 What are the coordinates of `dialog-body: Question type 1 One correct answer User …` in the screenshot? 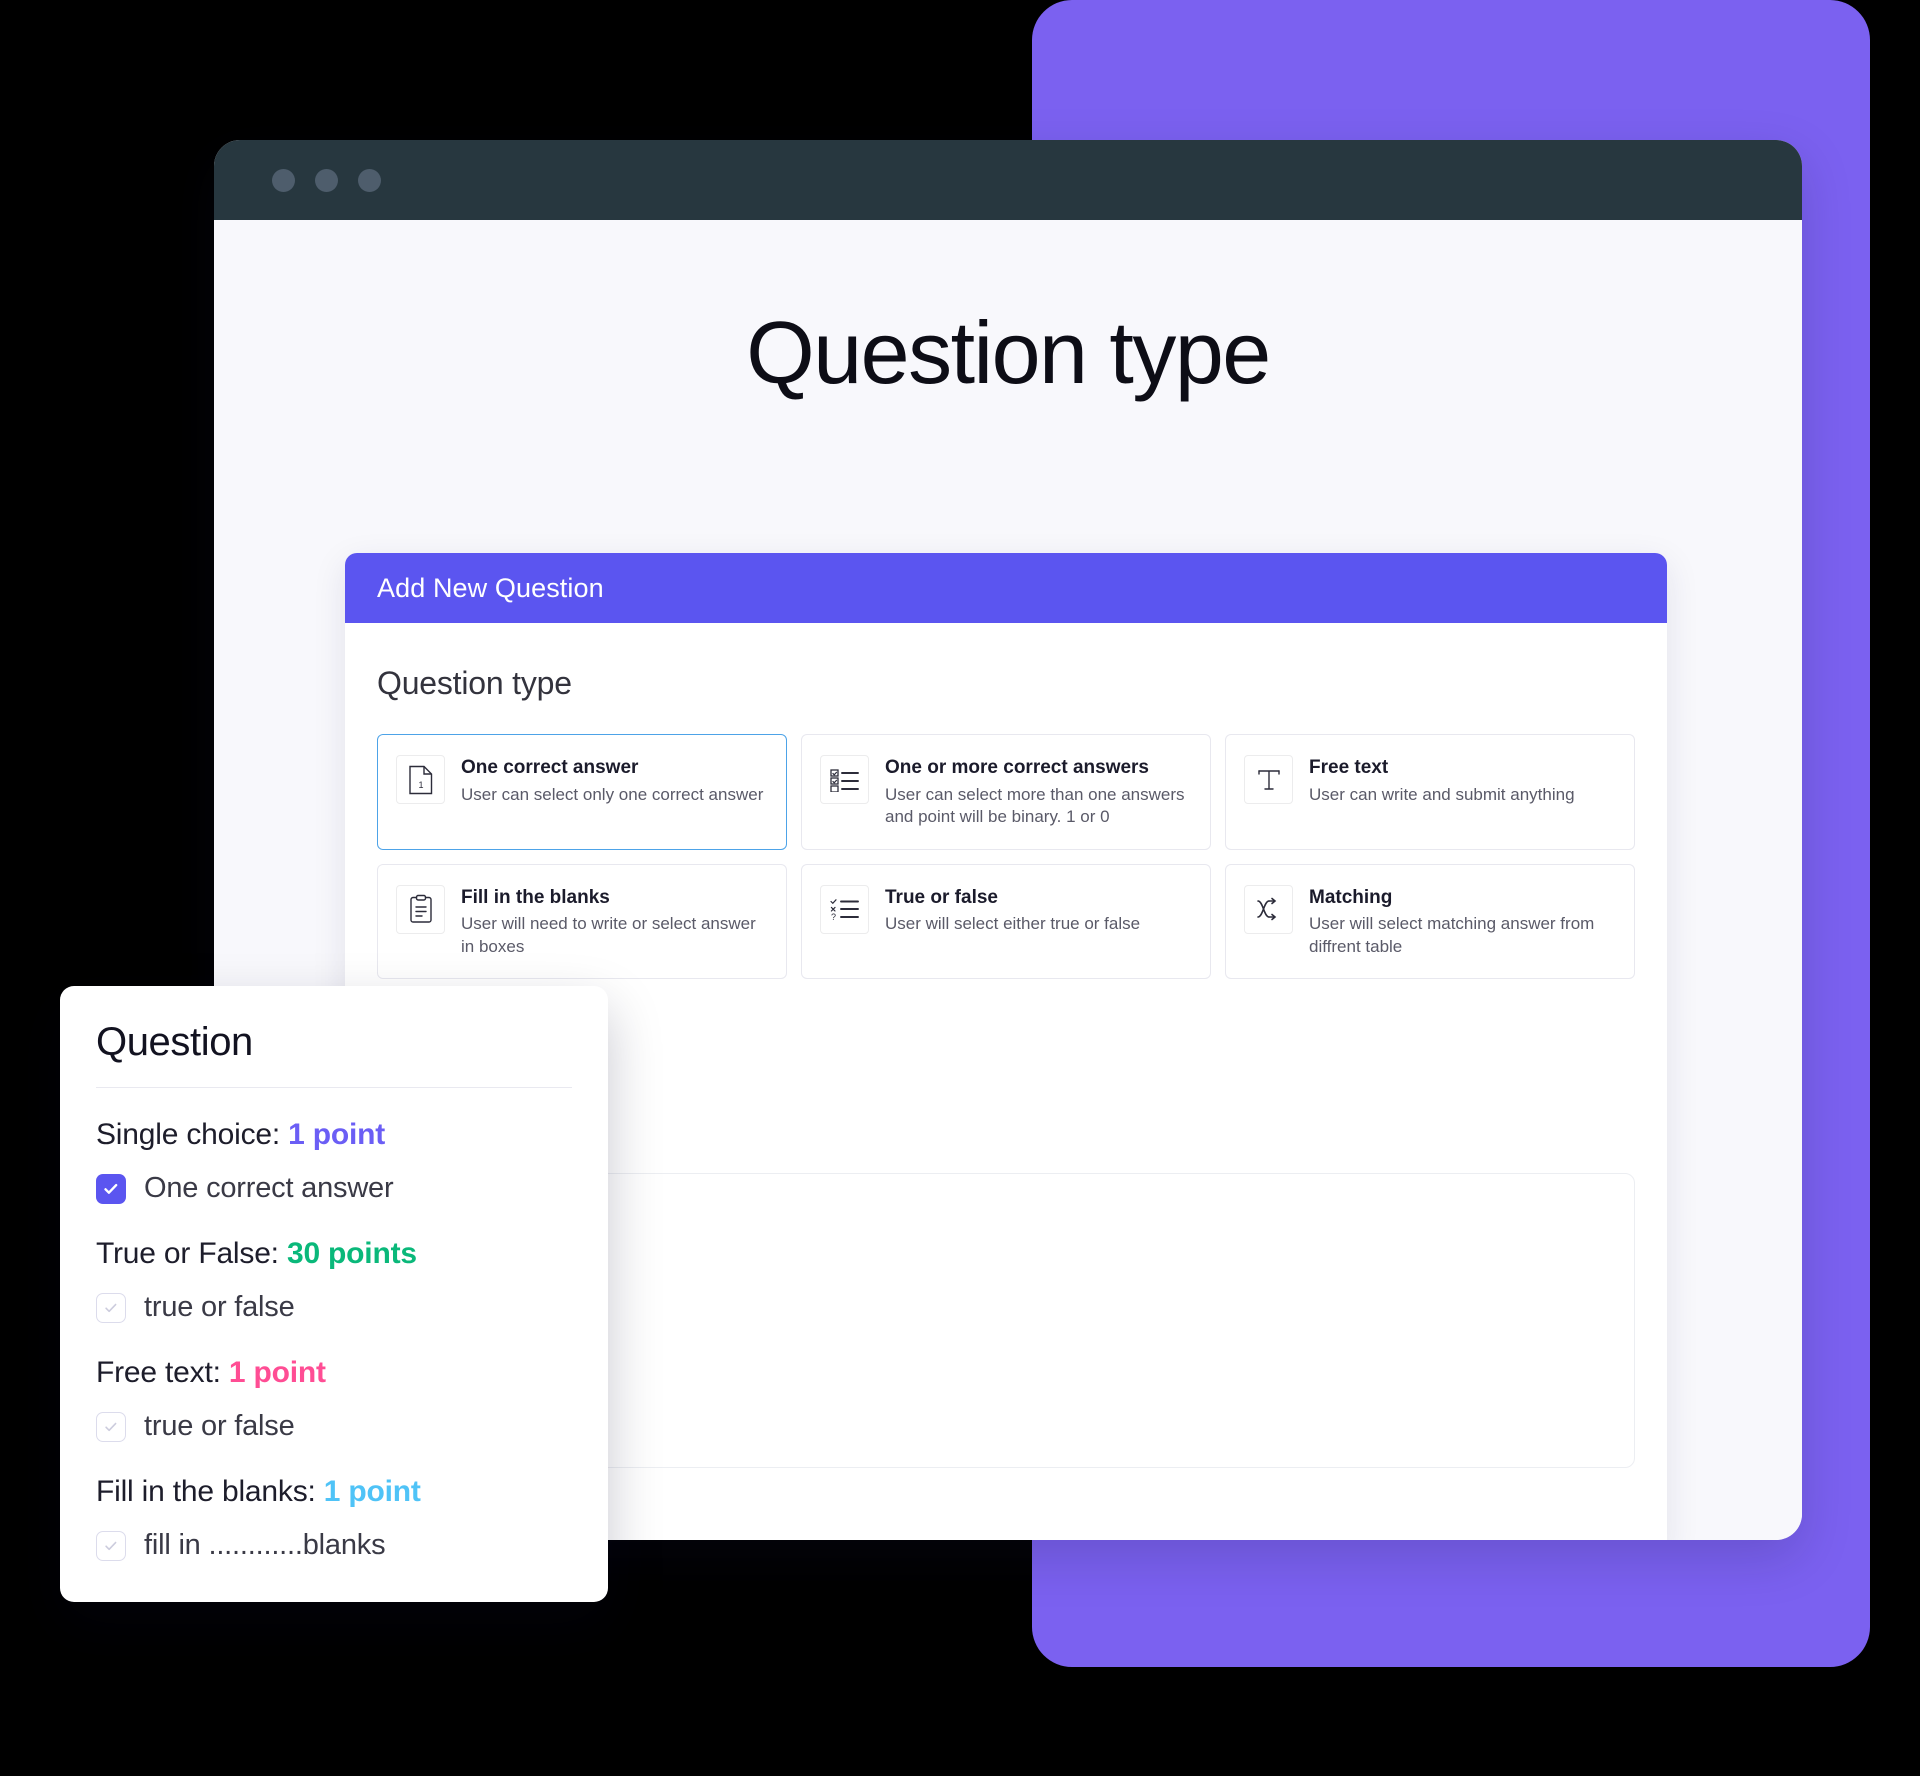 It's located at (1006, 801).